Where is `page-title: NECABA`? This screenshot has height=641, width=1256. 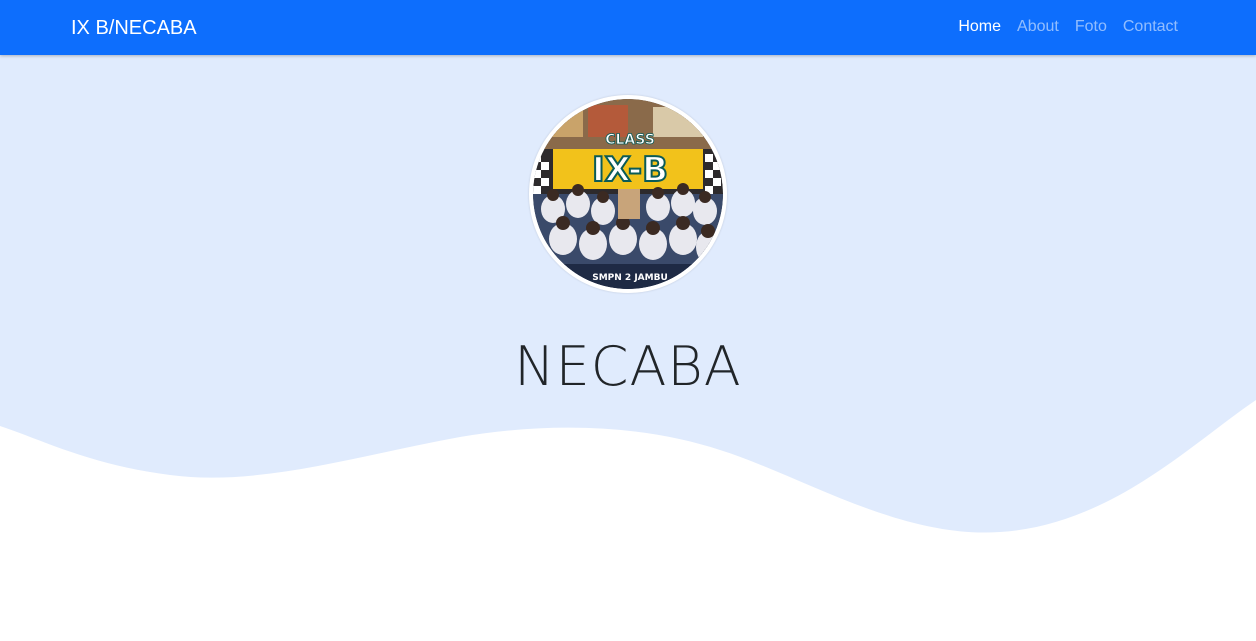
page-title: NECABA is located at coordinates (628, 367).